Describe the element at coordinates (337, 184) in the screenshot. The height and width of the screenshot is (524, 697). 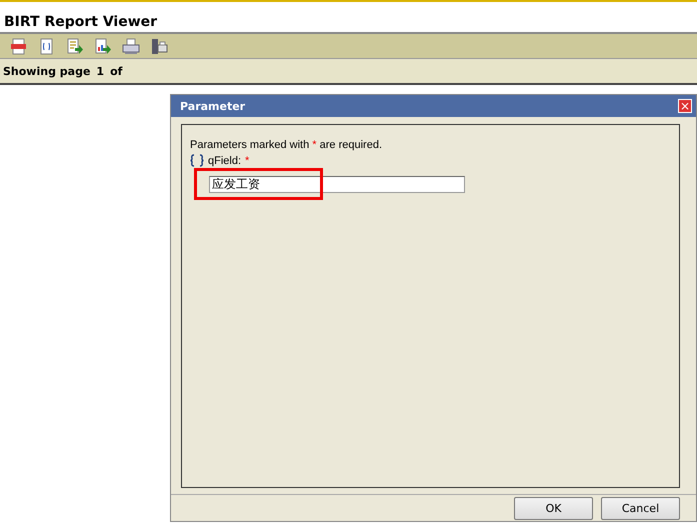
I see `parameter-input: 应发工资` at that location.